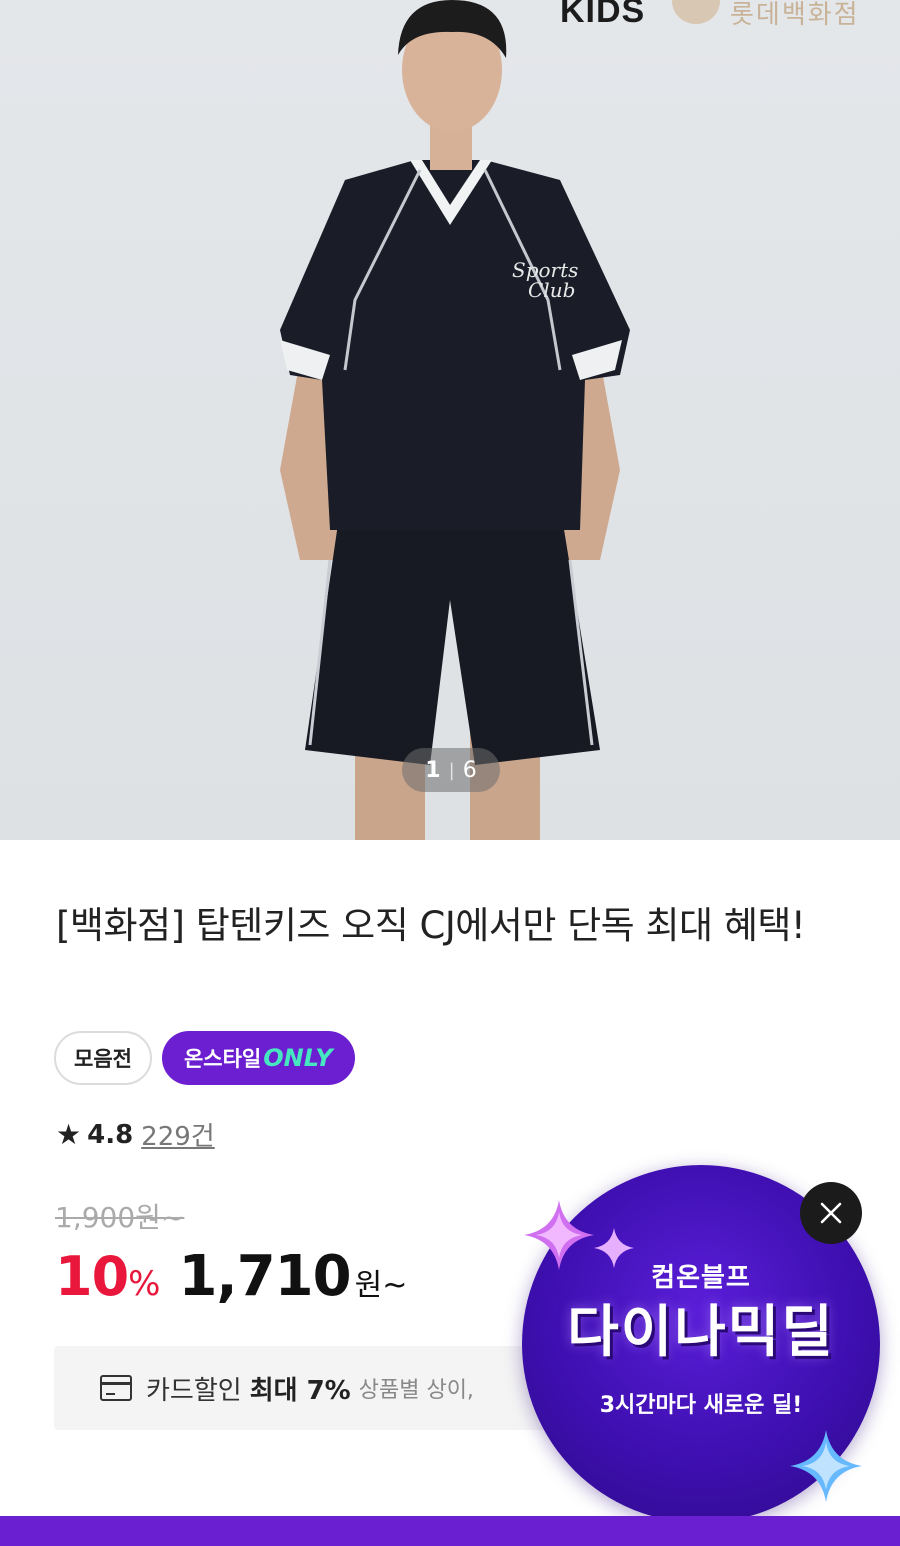  I want to click on product-title: [백화점] 탑텐키즈 오직 CJ에서만 단독 최대 혜택!, so click(431, 925).